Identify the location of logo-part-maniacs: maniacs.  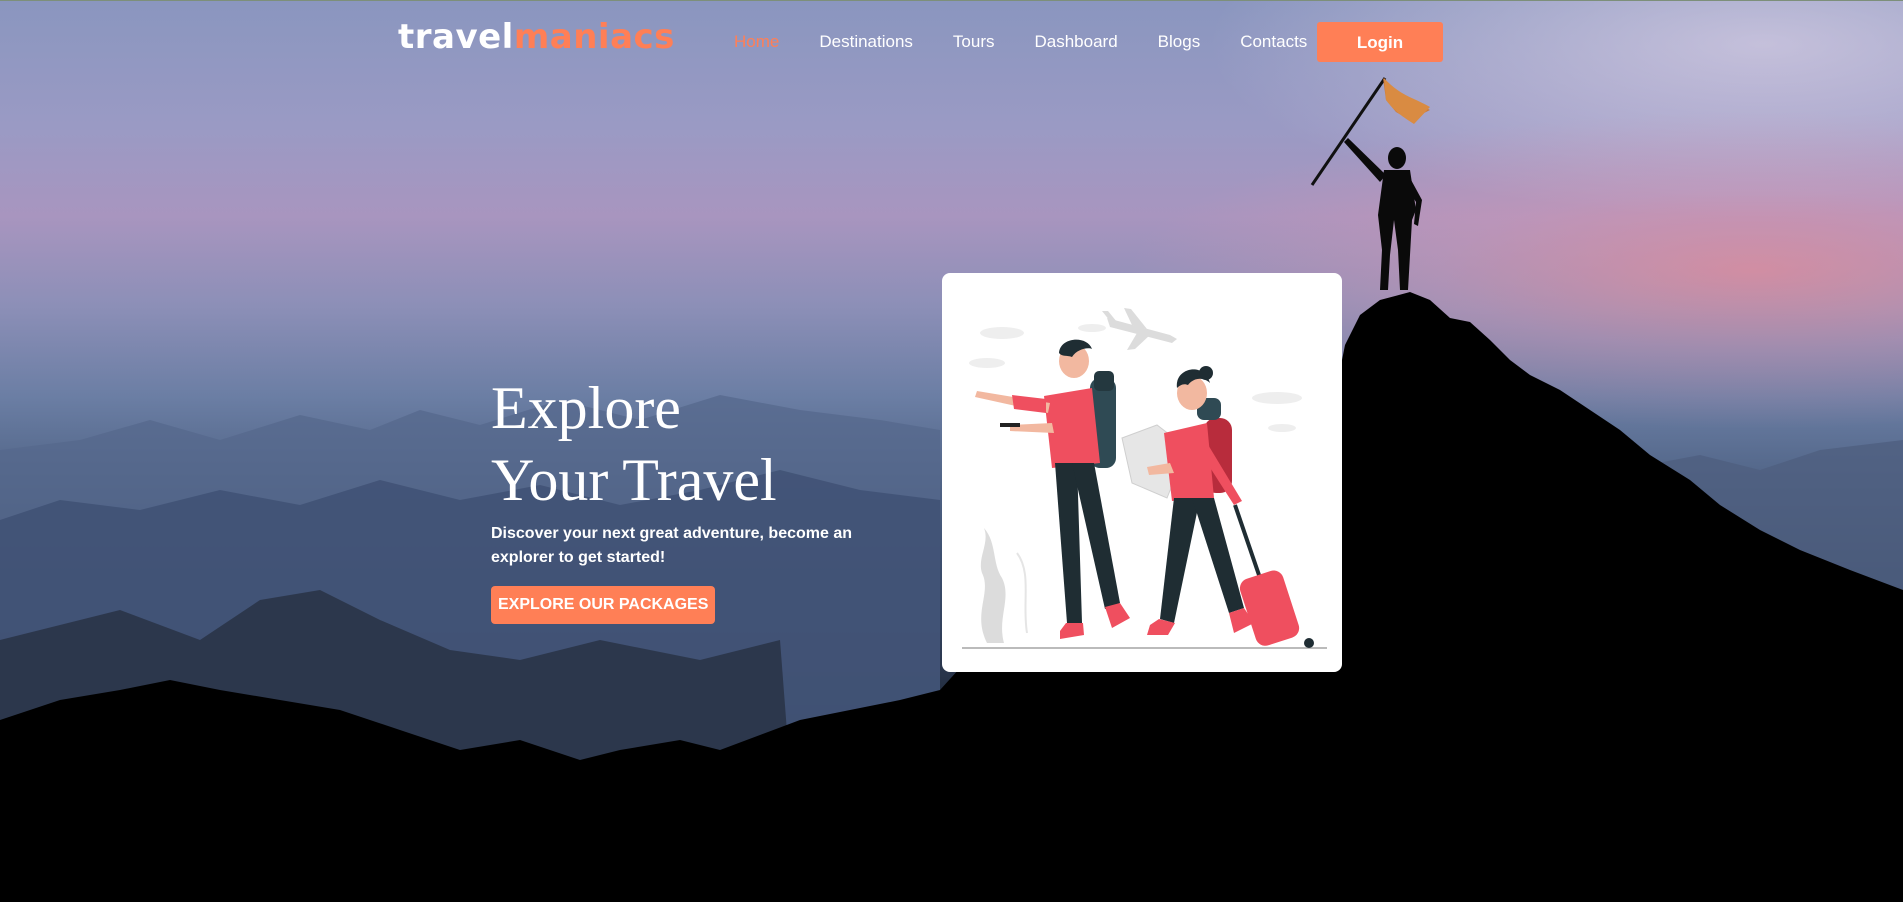
(594, 37).